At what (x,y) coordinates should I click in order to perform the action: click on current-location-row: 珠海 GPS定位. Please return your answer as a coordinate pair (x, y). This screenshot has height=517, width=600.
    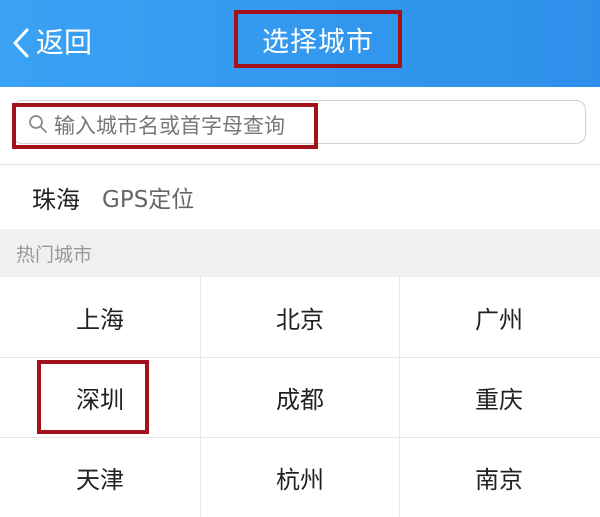
    Looking at the image, I should click on (300, 197).